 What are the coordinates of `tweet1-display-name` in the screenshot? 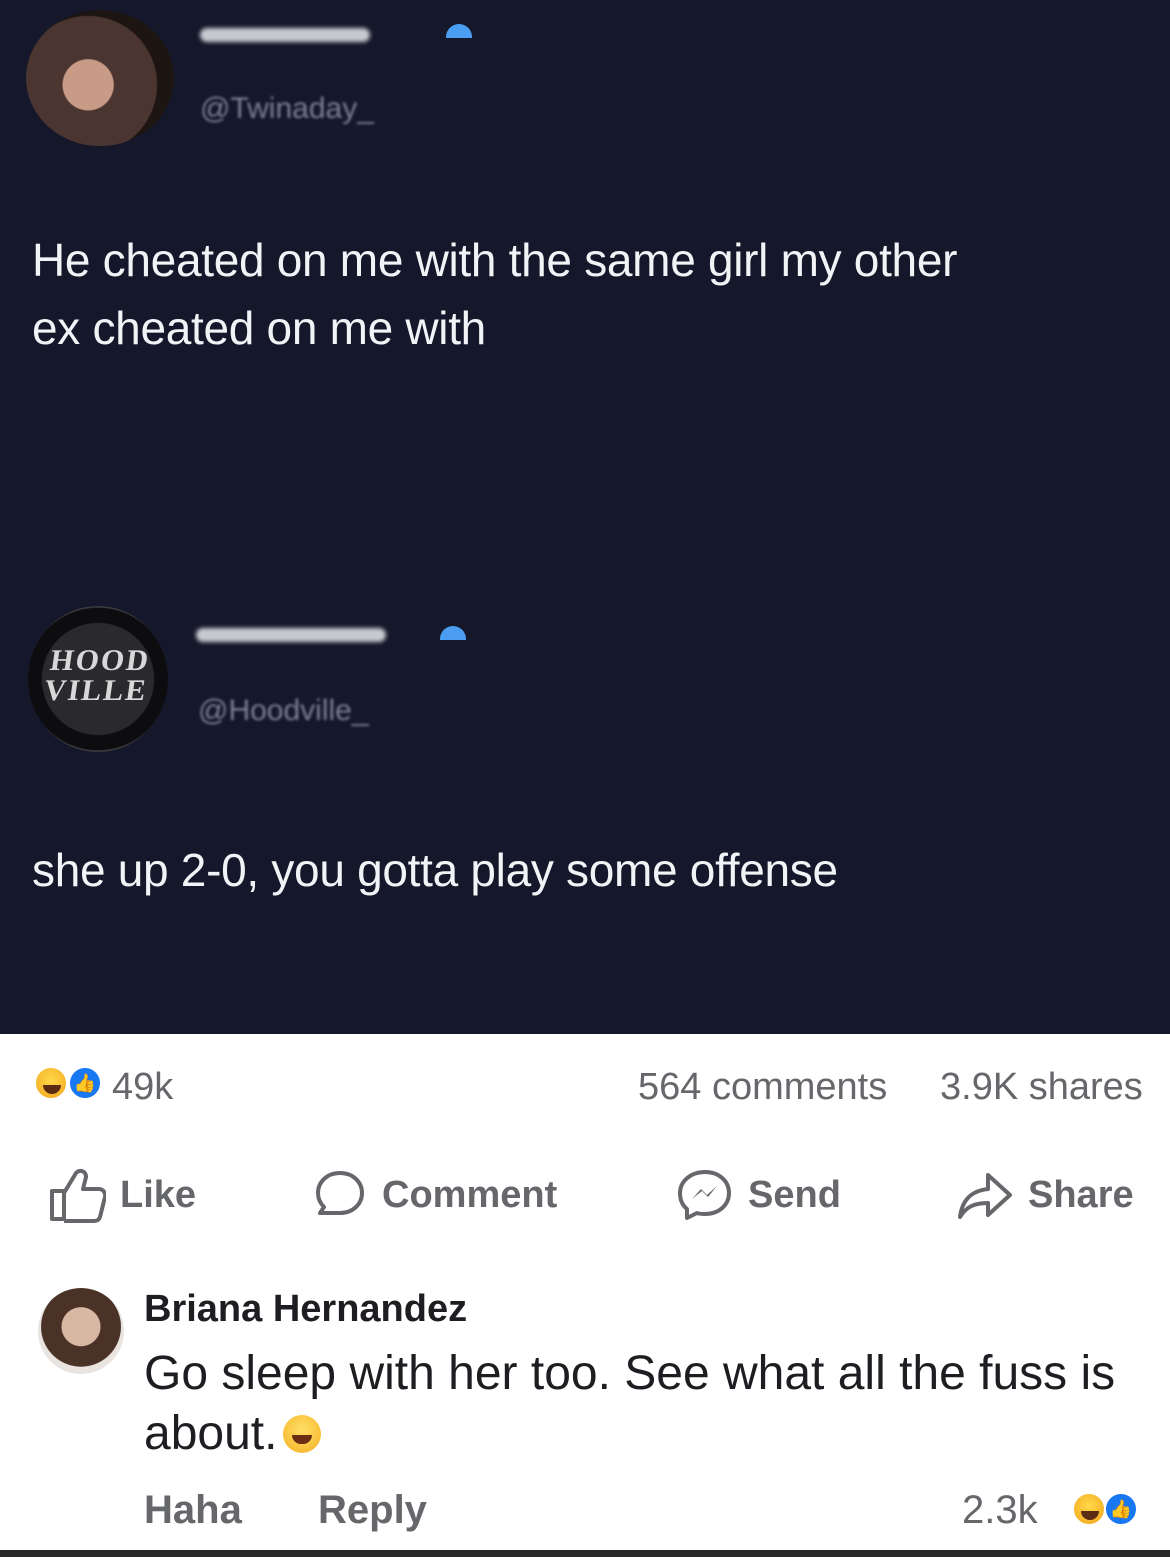 It's located at (285, 35).